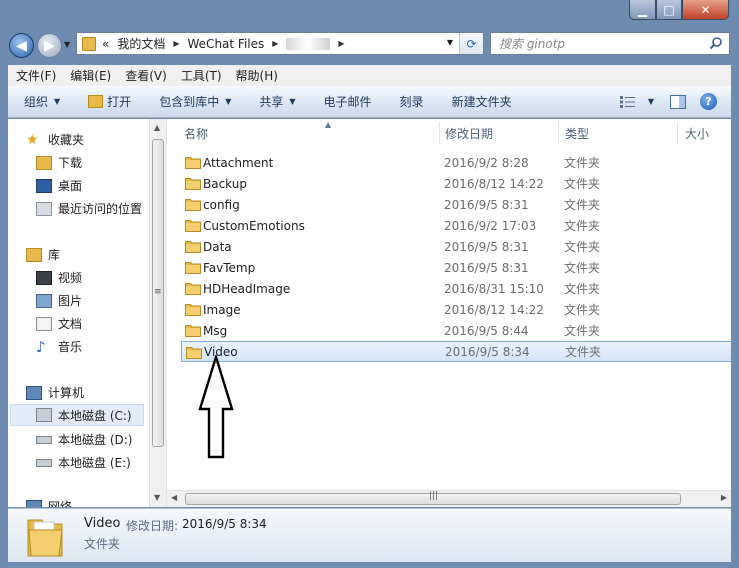  I want to click on table-row: Msg 2016/9/5 8:44 文件夹, so click(456, 330).